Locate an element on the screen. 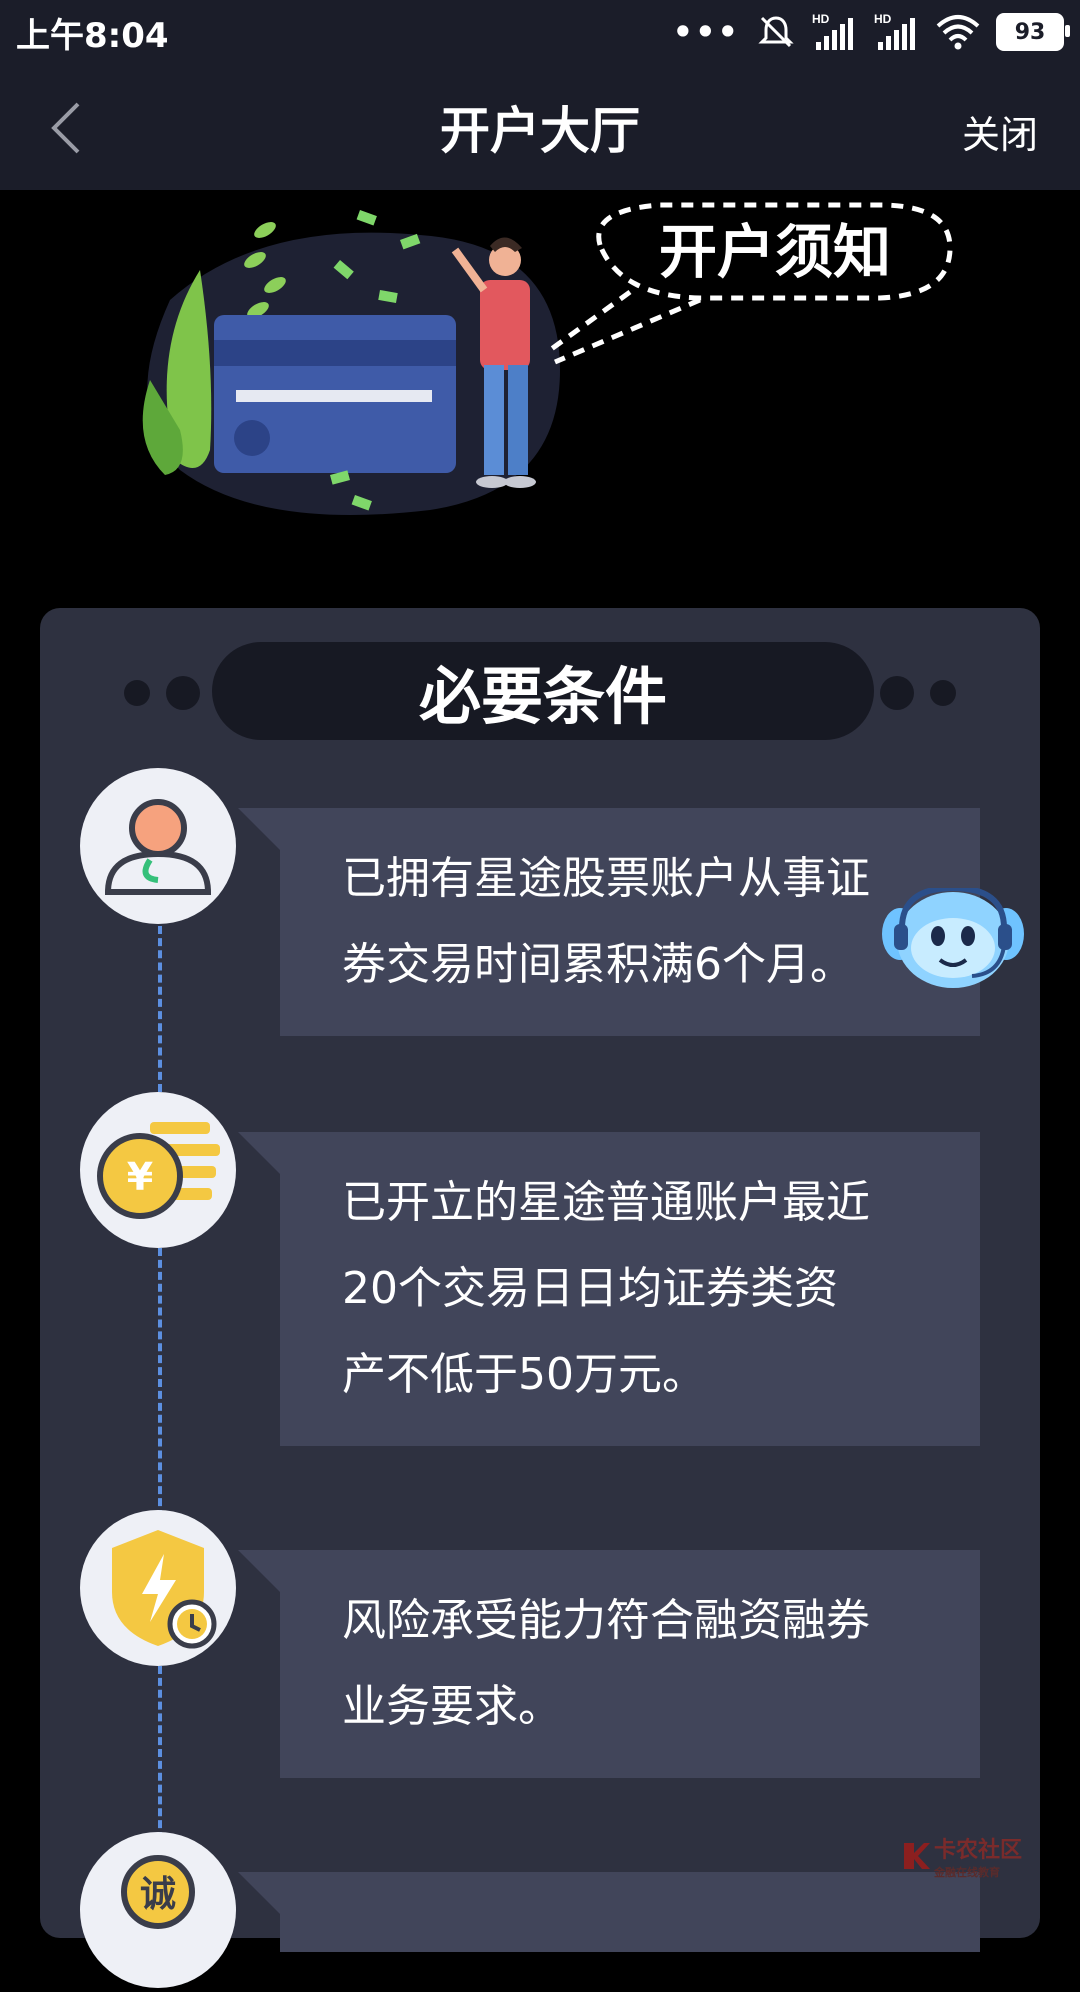 This screenshot has height=1992, width=1080. condition-line: 业务要求。 is located at coordinates (452, 1706).